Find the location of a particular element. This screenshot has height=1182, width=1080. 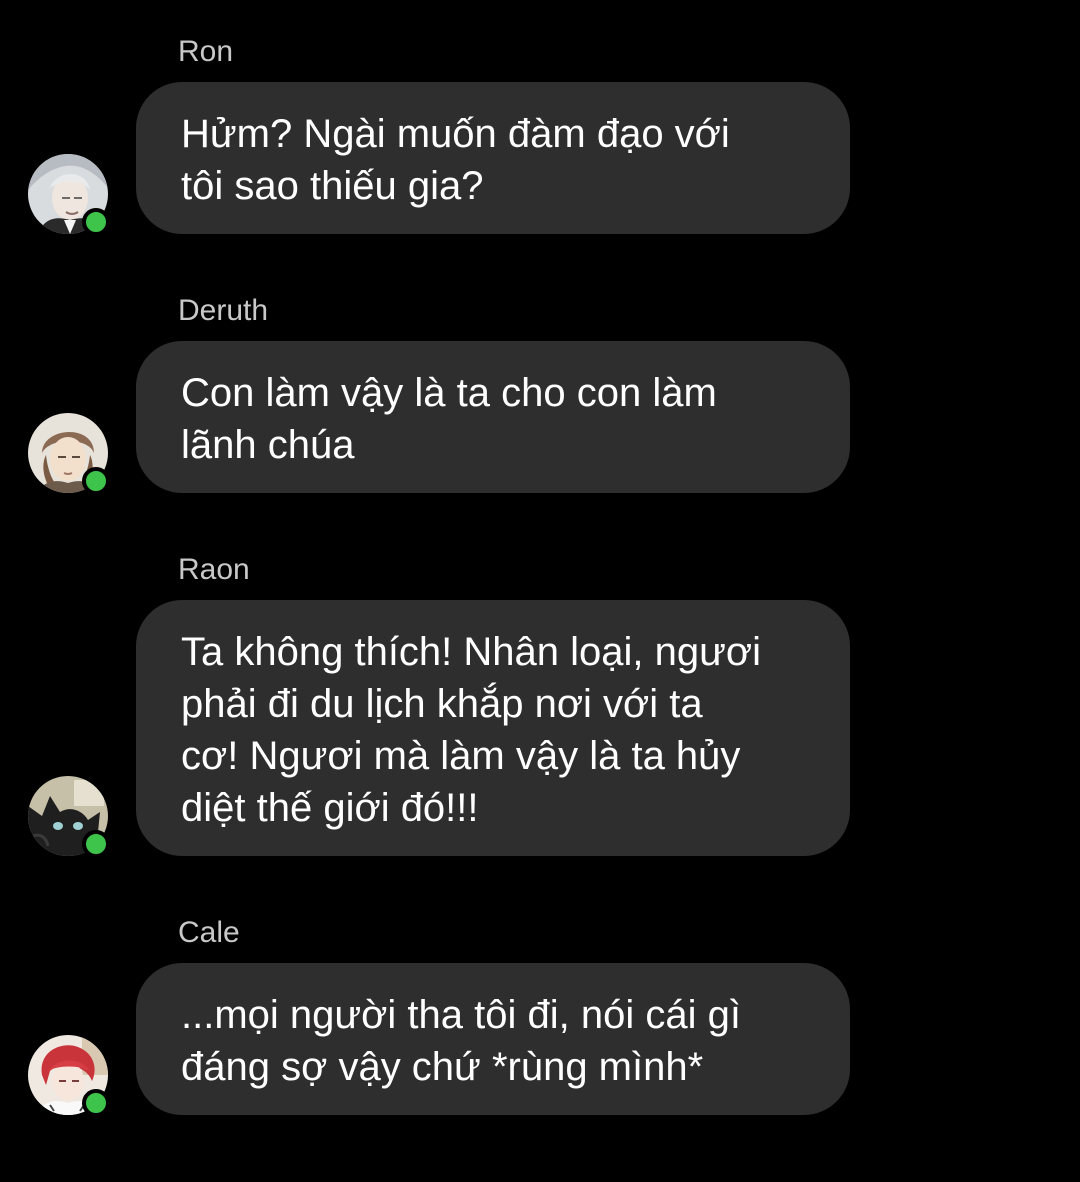

sender-name: Ron is located at coordinates (206, 51).